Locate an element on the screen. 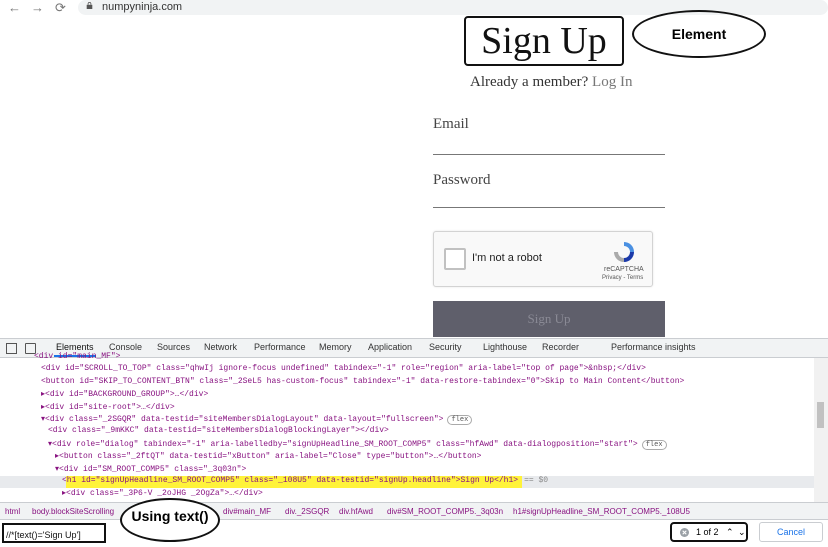 This screenshot has height=547, width=828. scrollbar-thumb is located at coordinates (820, 415).